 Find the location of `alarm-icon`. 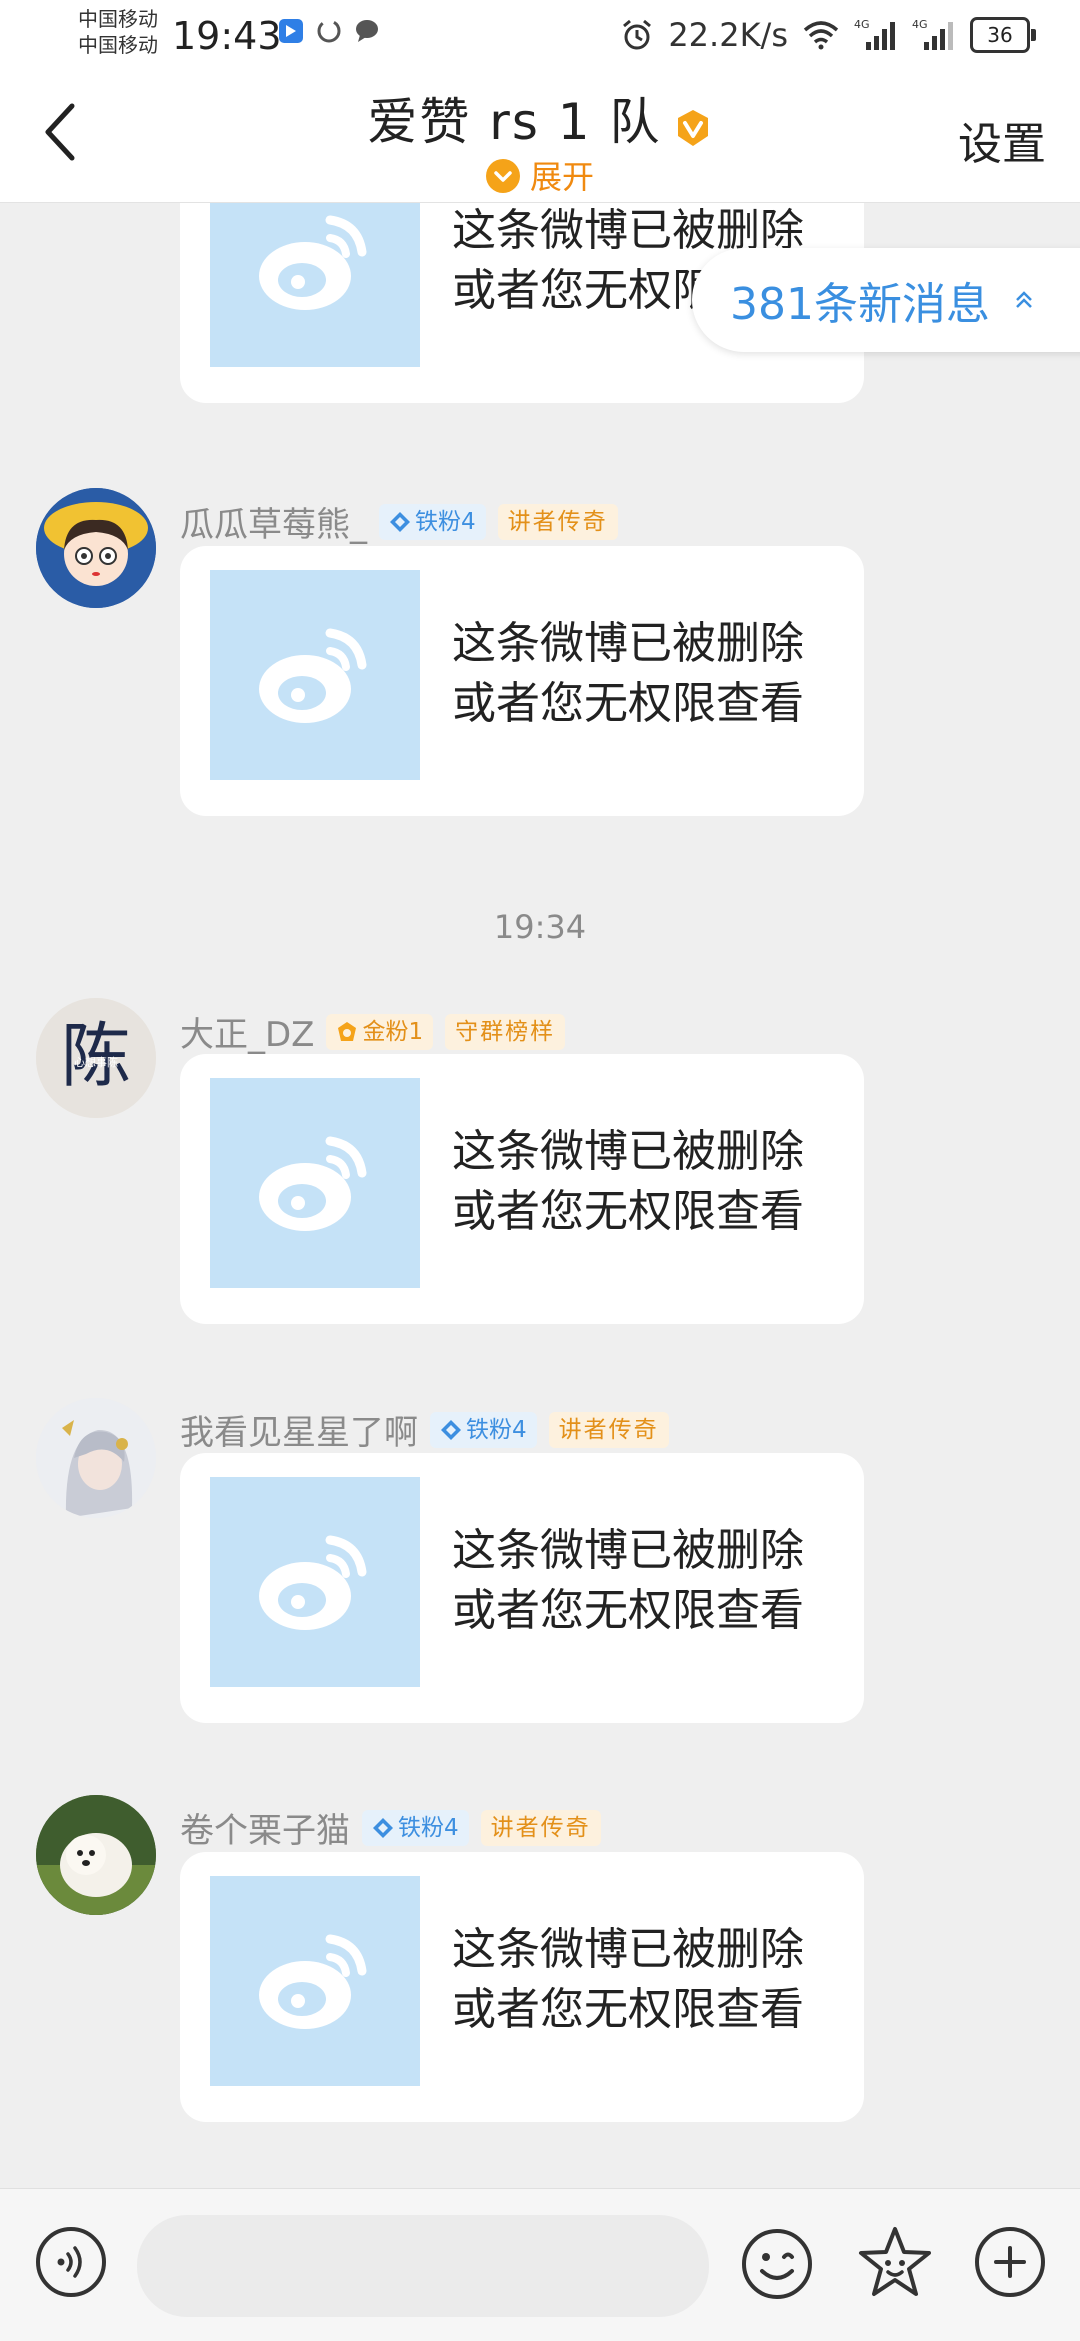

alarm-icon is located at coordinates (637, 34).